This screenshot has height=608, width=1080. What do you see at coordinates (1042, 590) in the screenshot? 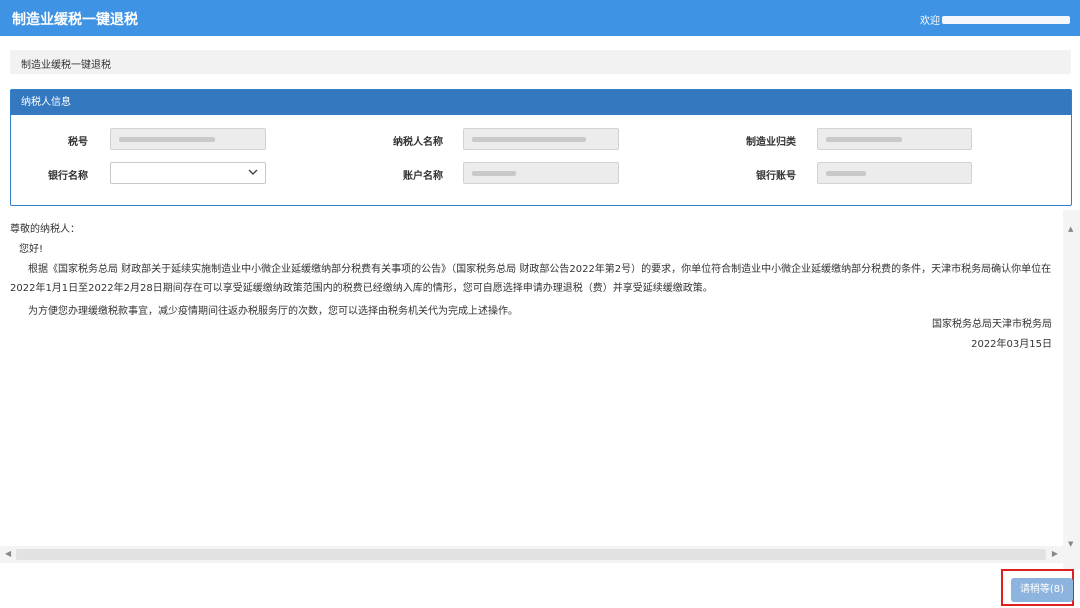
I see `wait-countdown-button: 请稍等(8)` at bounding box center [1042, 590].